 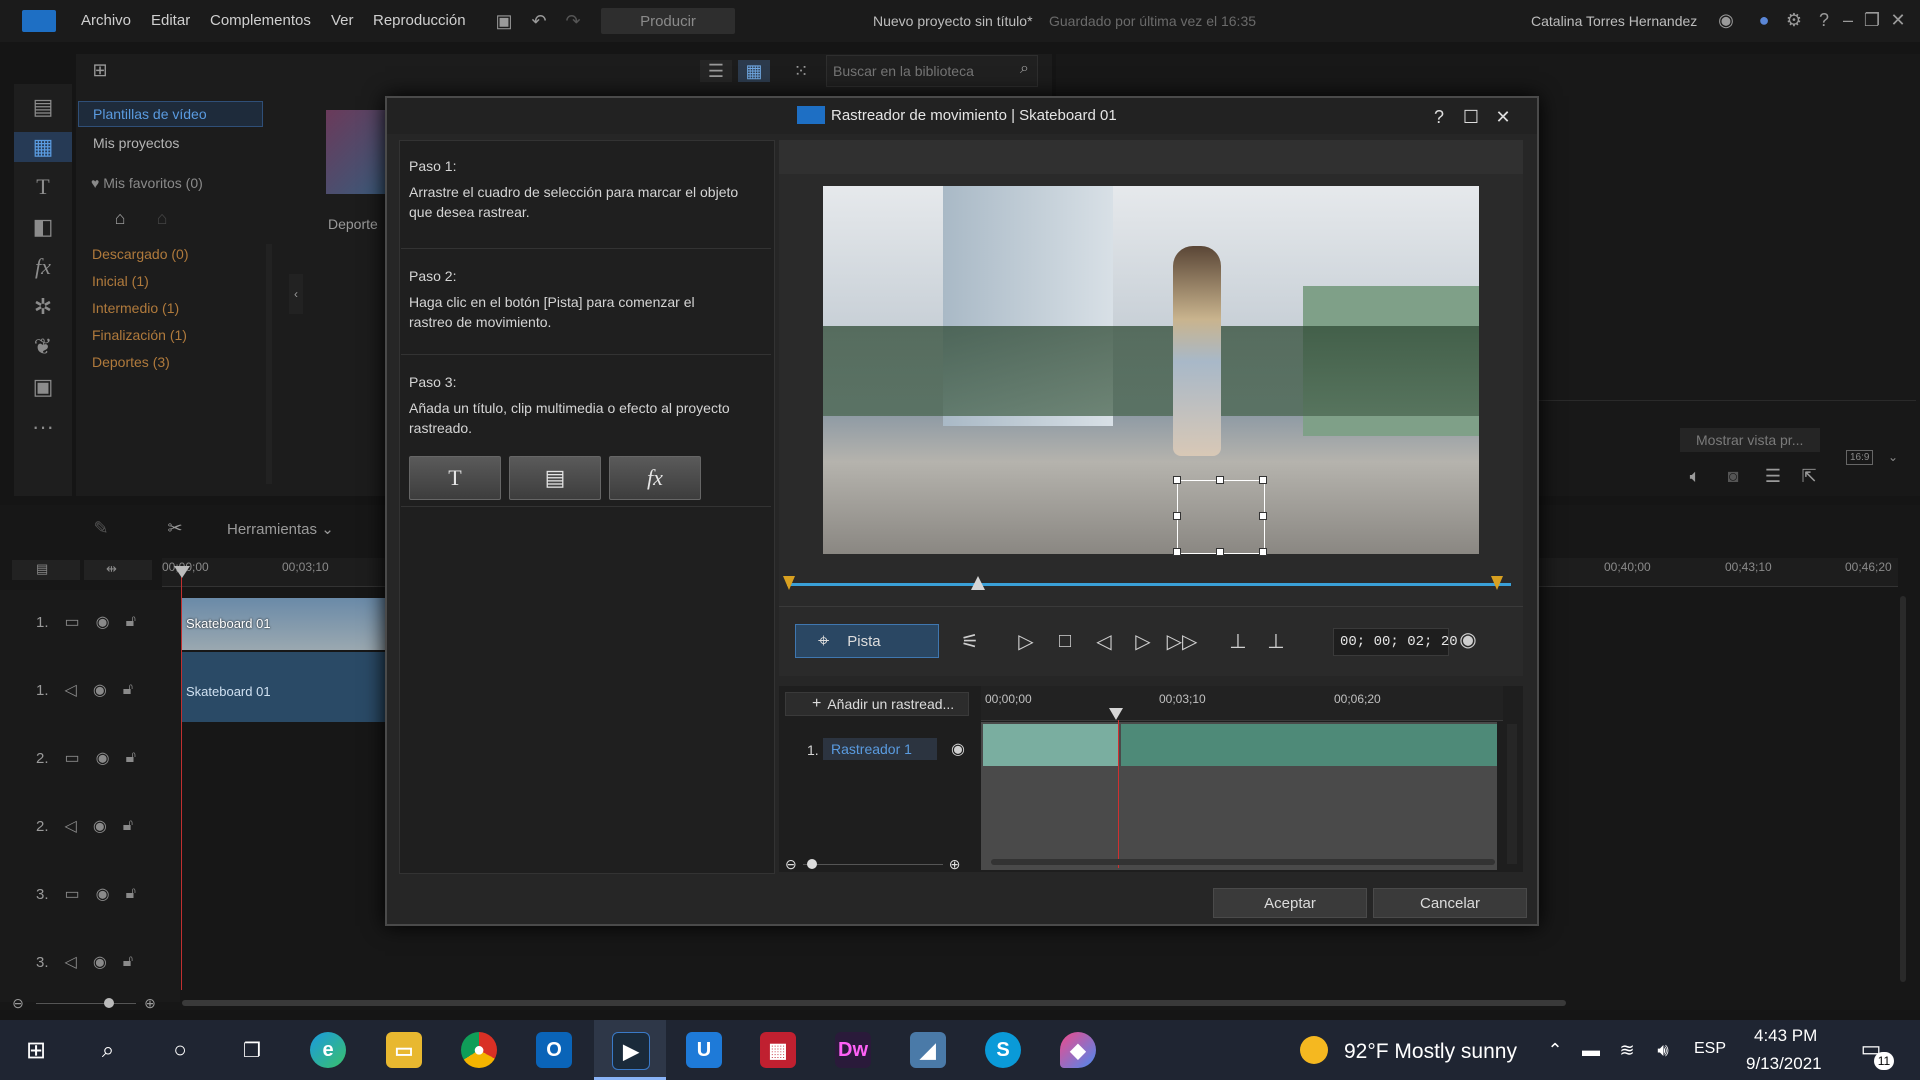 I want to click on mark-out-icon: ⊥, so click(x=1276, y=641).